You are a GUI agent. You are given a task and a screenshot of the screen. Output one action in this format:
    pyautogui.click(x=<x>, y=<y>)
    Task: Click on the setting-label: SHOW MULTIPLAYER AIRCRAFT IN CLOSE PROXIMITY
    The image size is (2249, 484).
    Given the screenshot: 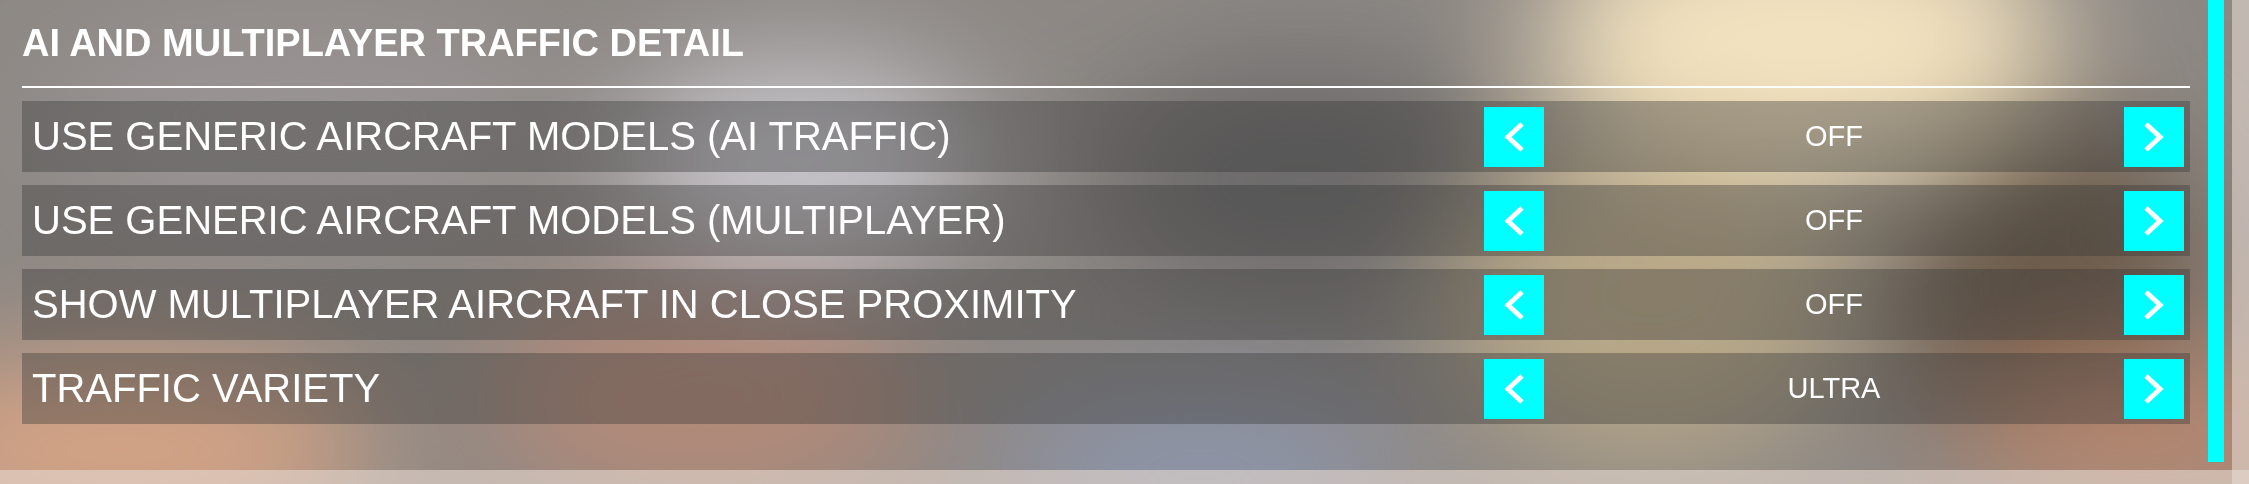 What is the action you would take?
    pyautogui.click(x=555, y=304)
    